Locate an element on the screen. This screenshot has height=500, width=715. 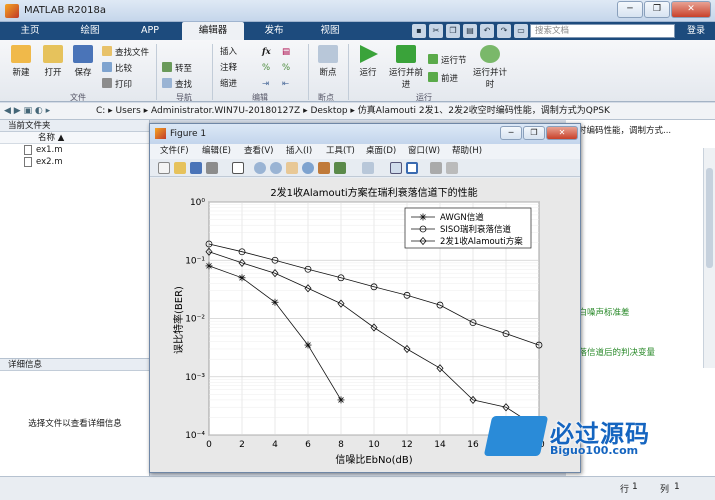
tab-view: 视图 is located at coordinates (330, 31).